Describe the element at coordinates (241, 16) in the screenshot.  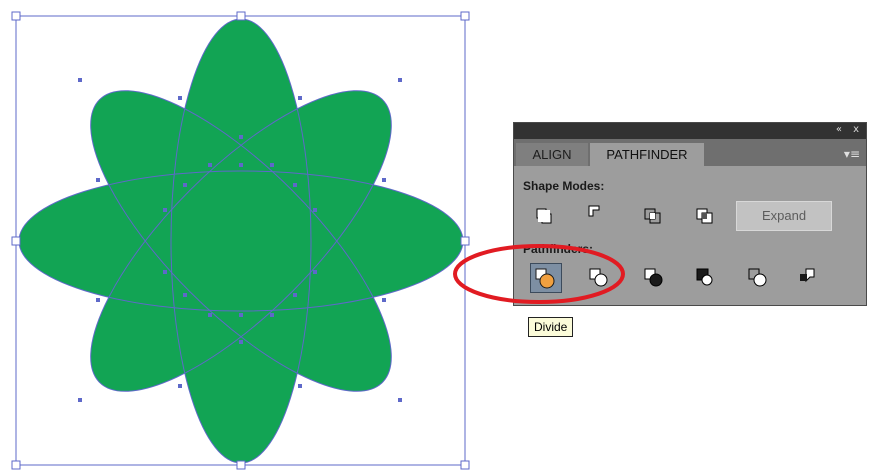
I see `handle-top-middle` at that location.